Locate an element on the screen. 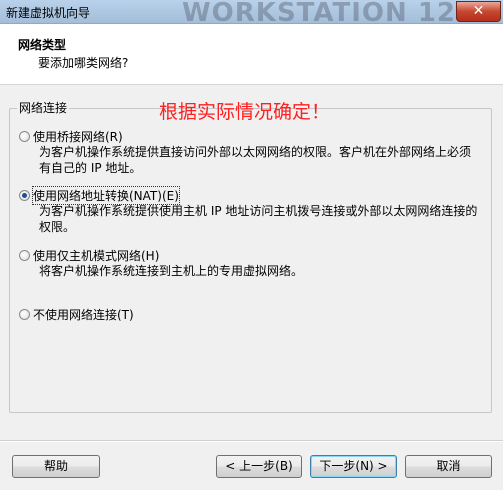 The image size is (503, 490). radio-nat: 使用网络地址转换(NAT)(E) is located at coordinates (99, 195).